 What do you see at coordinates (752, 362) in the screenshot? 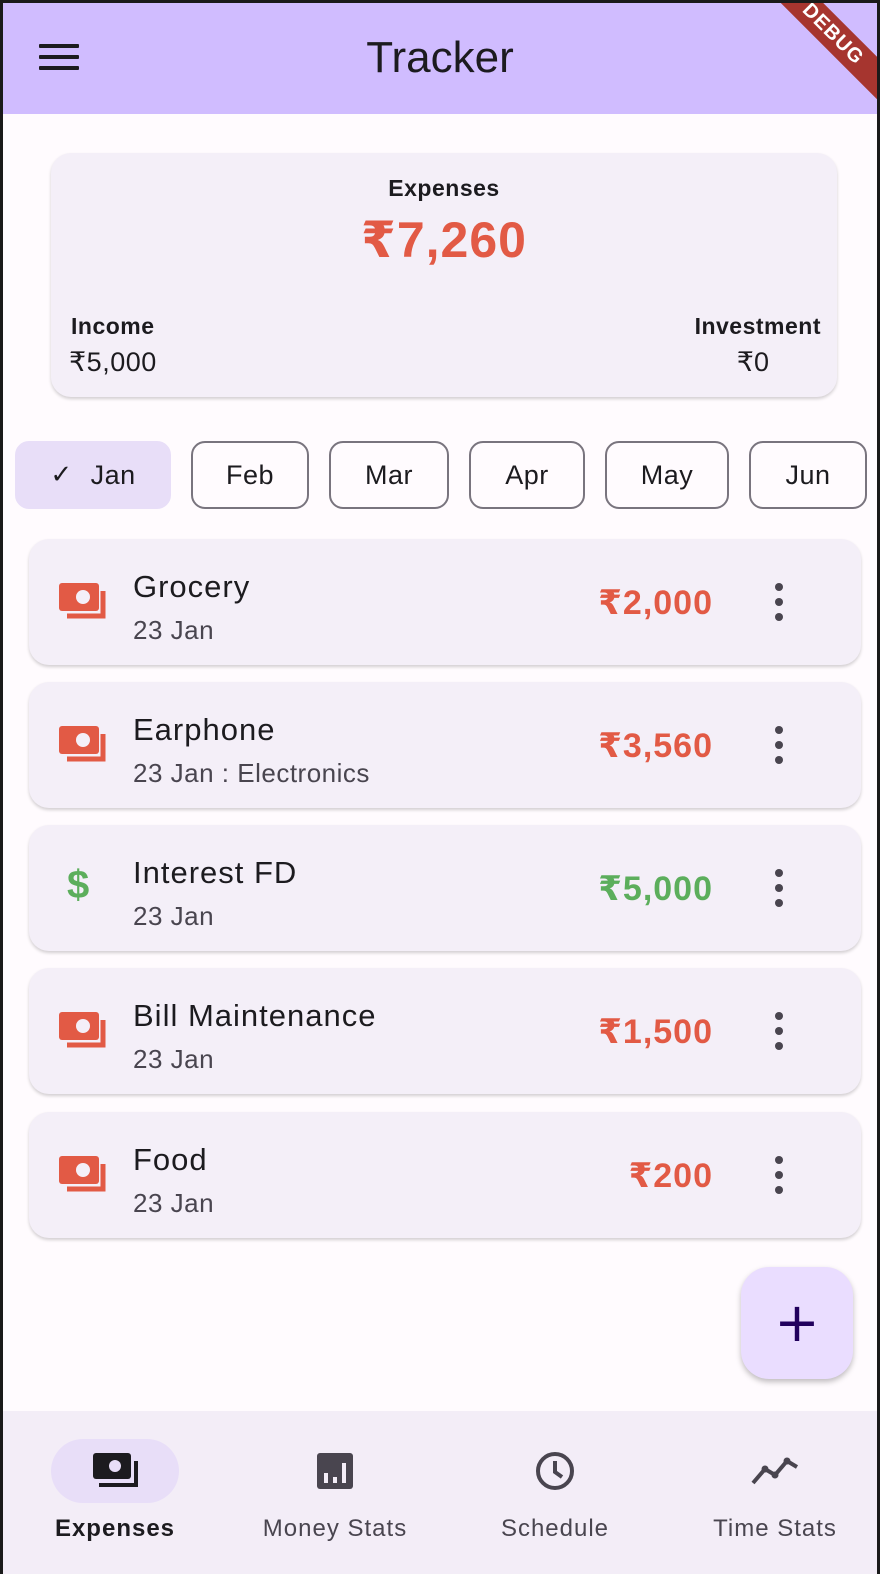
I see `investment-value: ₹0` at bounding box center [752, 362].